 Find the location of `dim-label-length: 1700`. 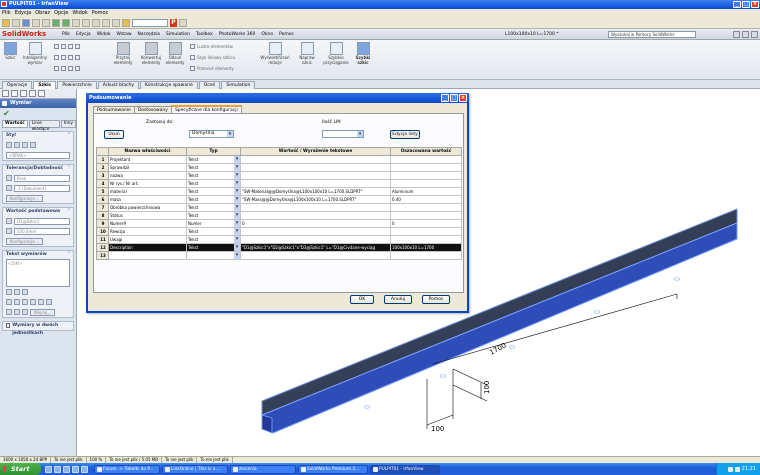

dim-label-length: 1700 is located at coordinates (497, 348).